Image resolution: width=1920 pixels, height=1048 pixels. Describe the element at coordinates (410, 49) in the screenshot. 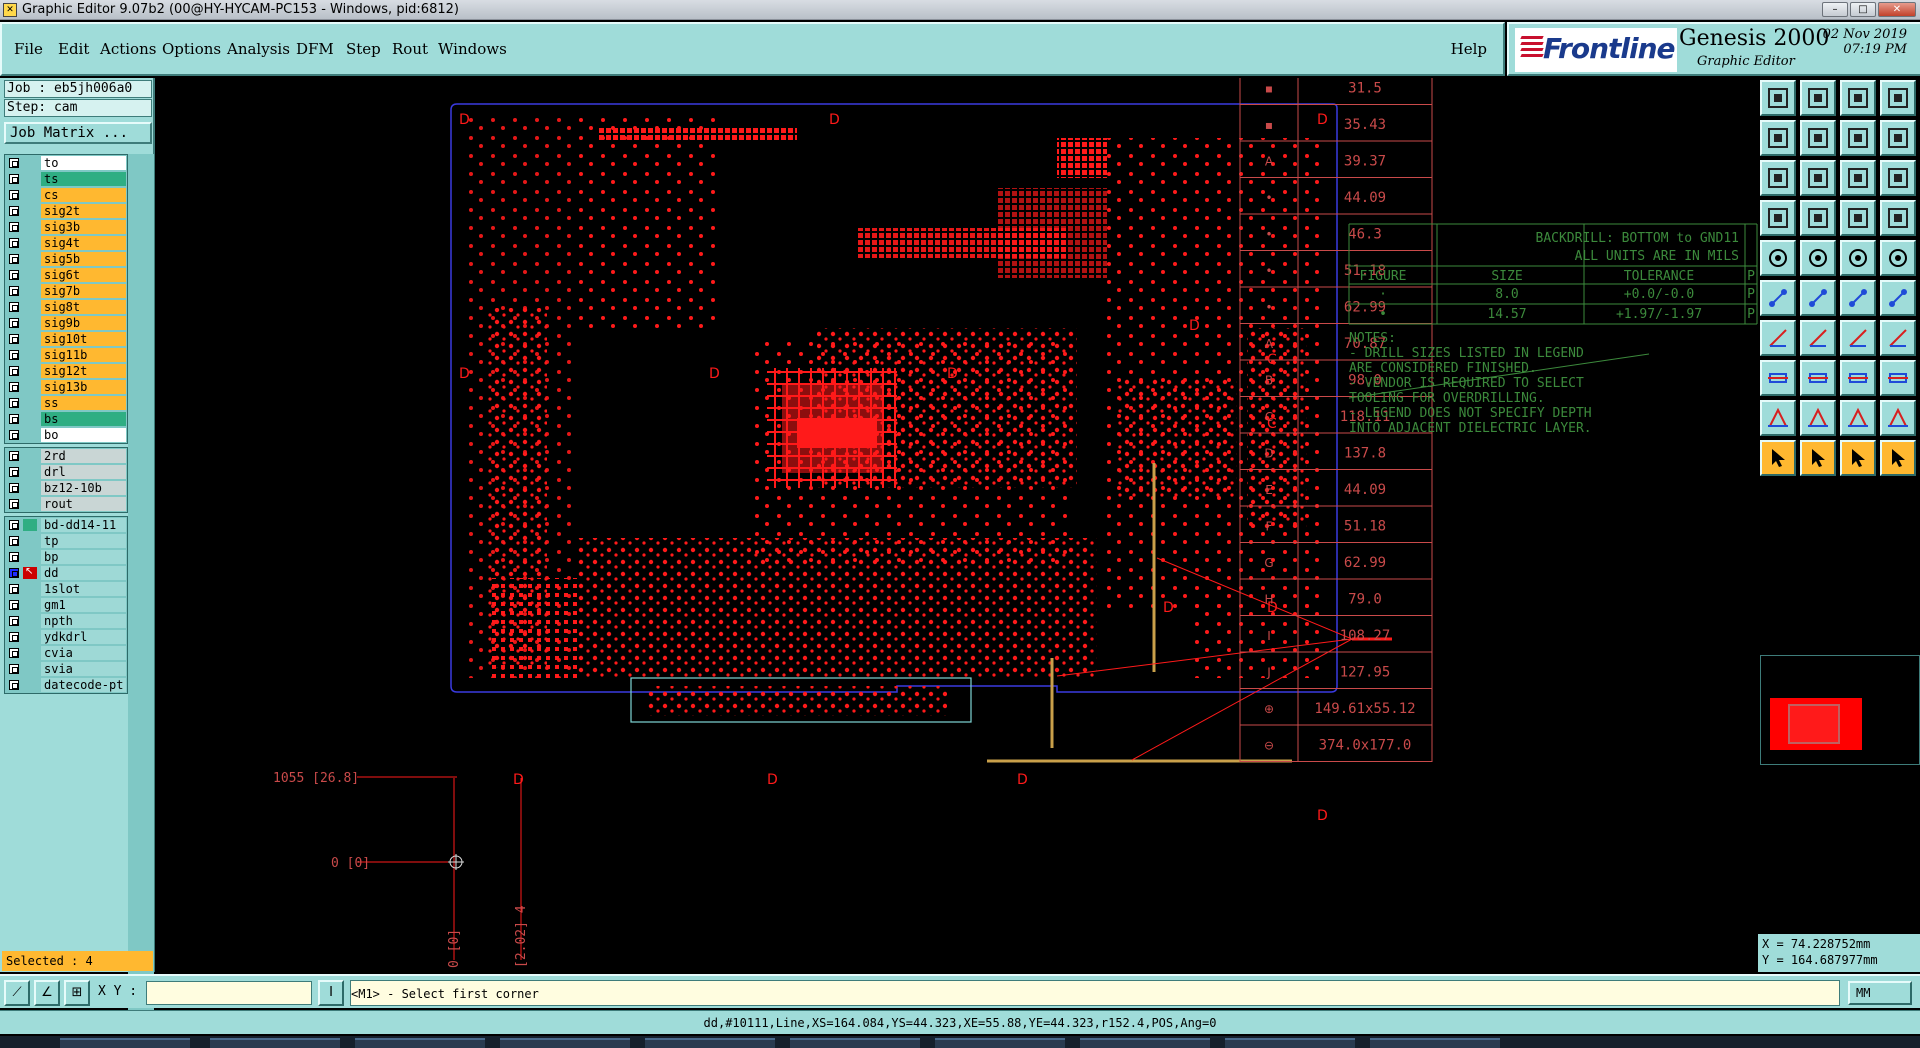

I see `menu-rout: Rout` at that location.